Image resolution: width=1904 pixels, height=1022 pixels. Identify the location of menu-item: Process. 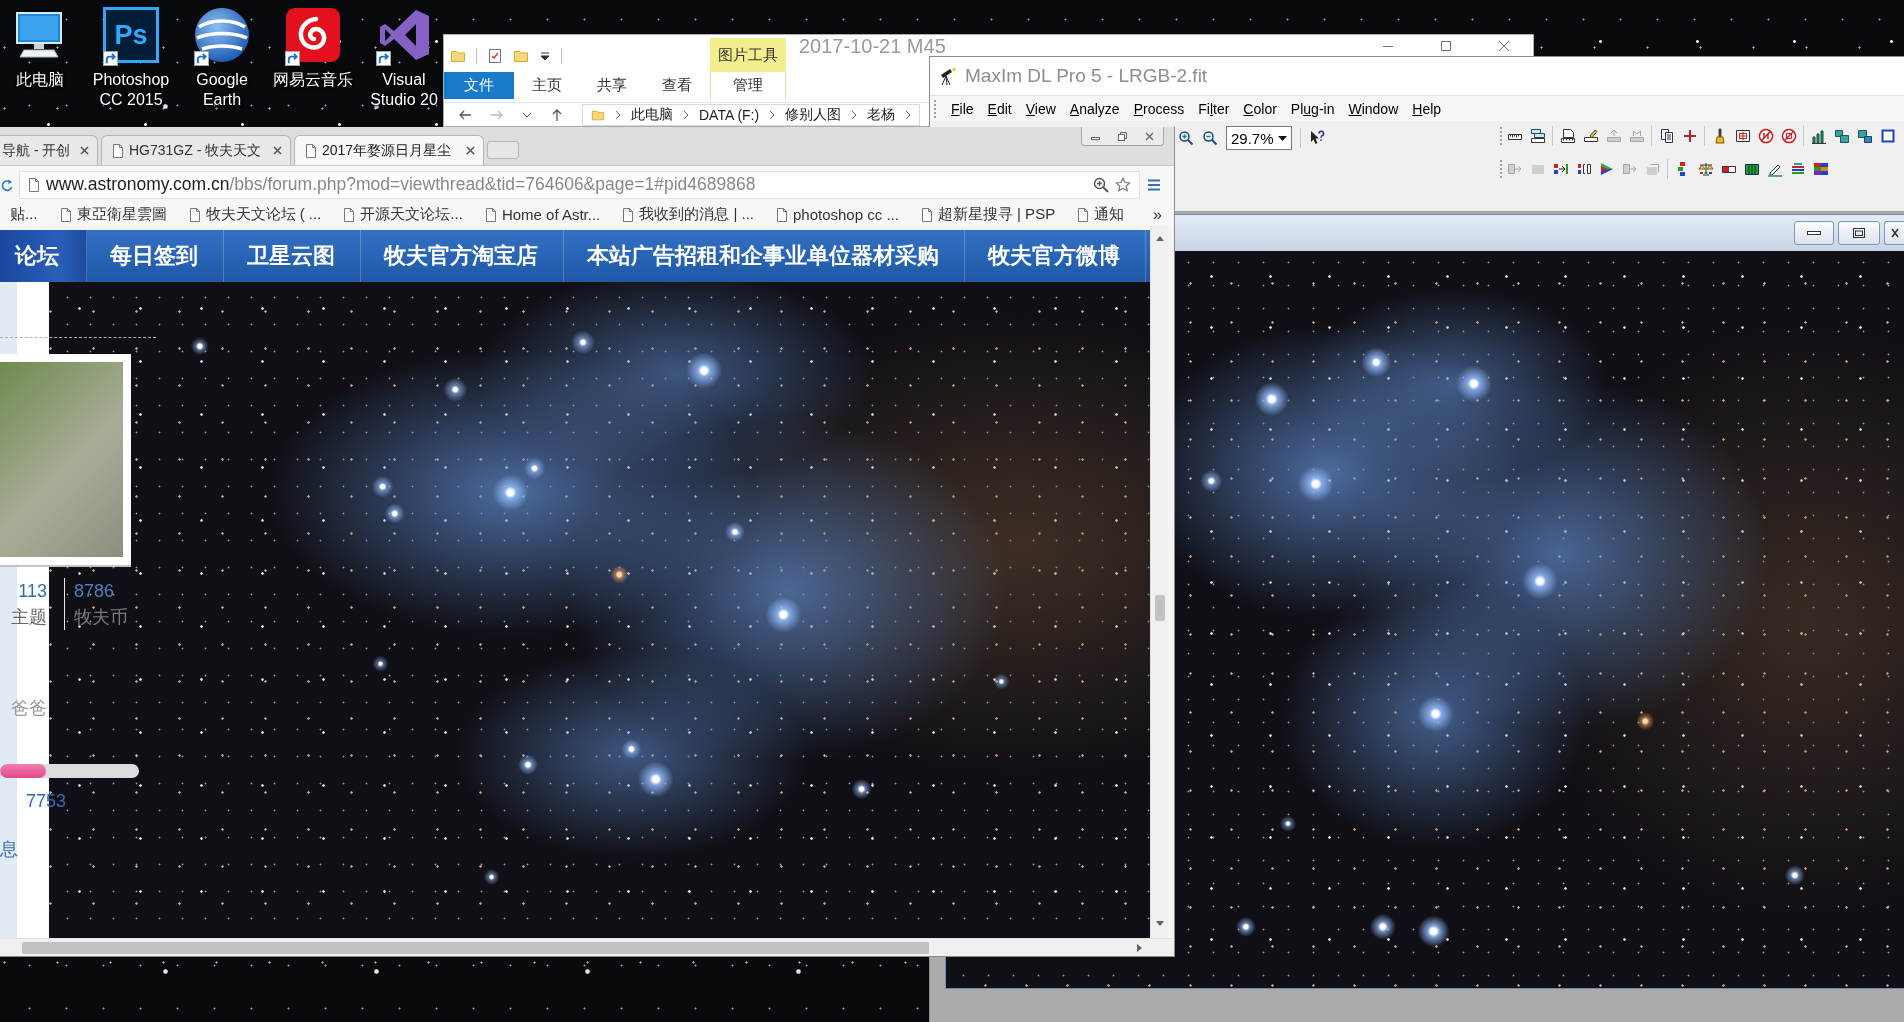
(1159, 108).